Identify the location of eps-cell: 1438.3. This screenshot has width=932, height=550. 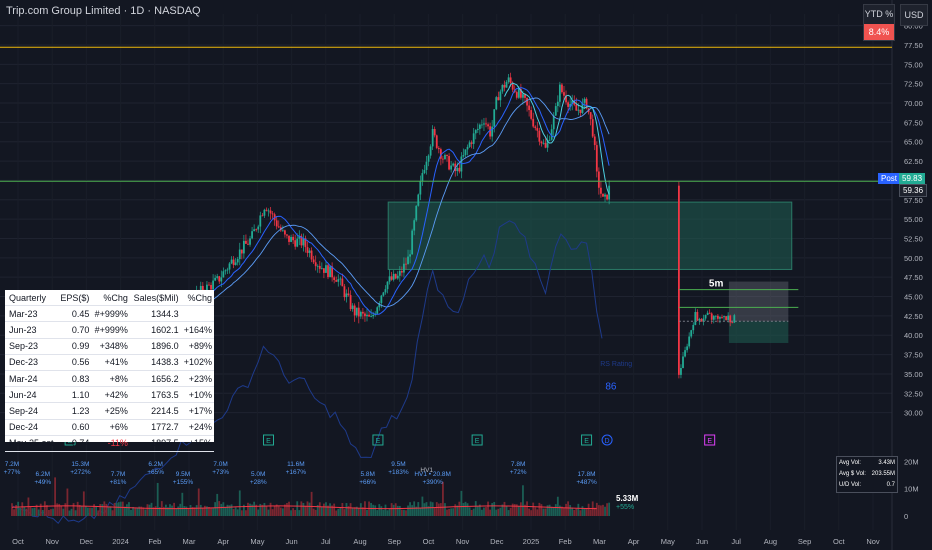
(155, 362).